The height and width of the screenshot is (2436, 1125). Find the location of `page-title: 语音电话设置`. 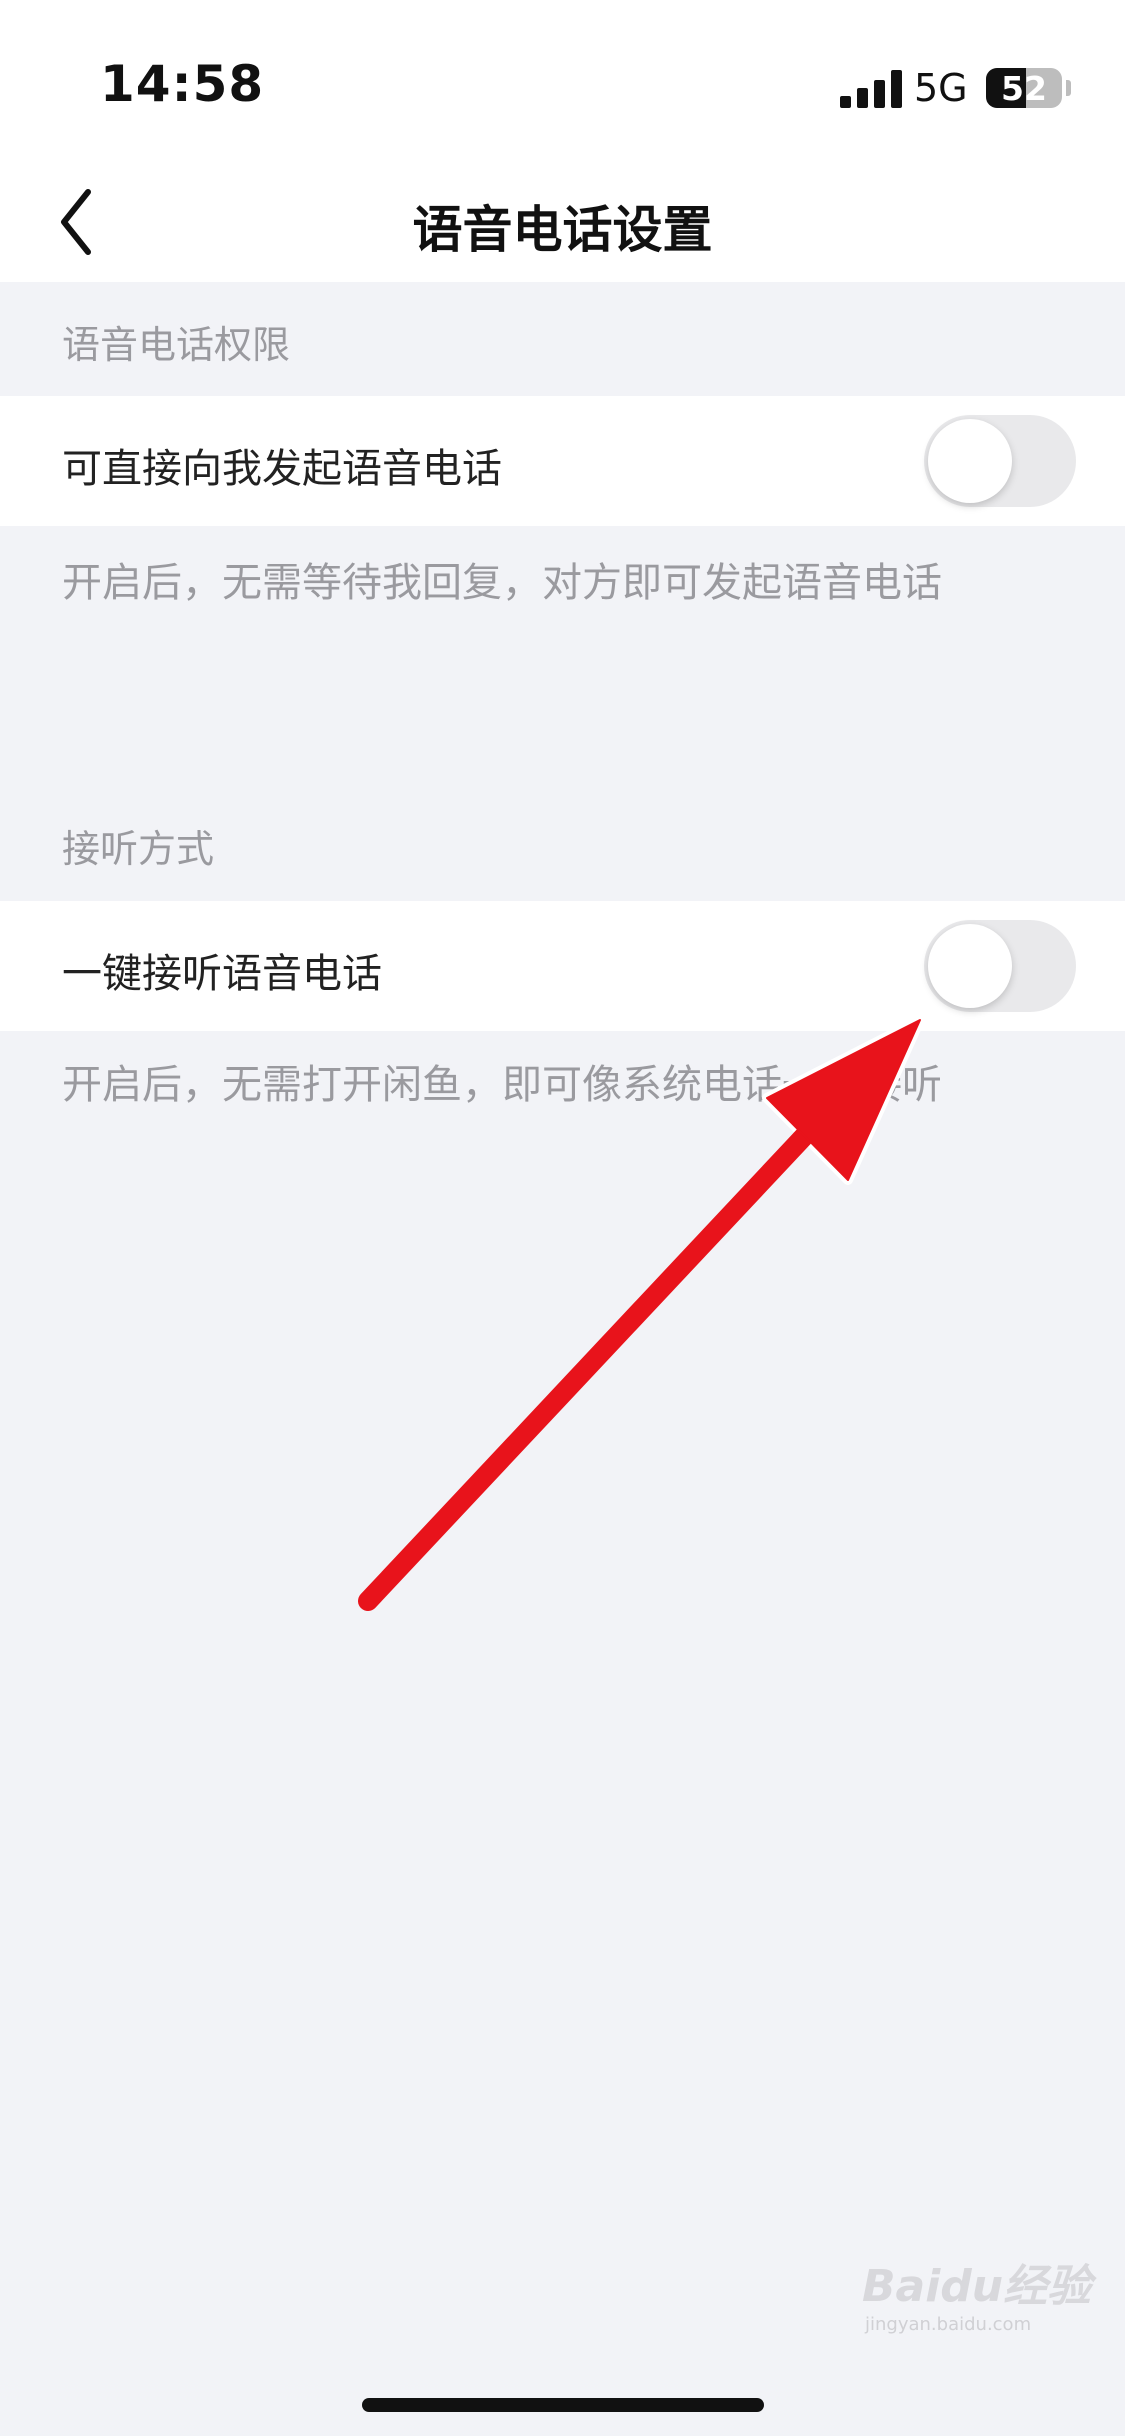

page-title: 语音电话设置 is located at coordinates (562, 230).